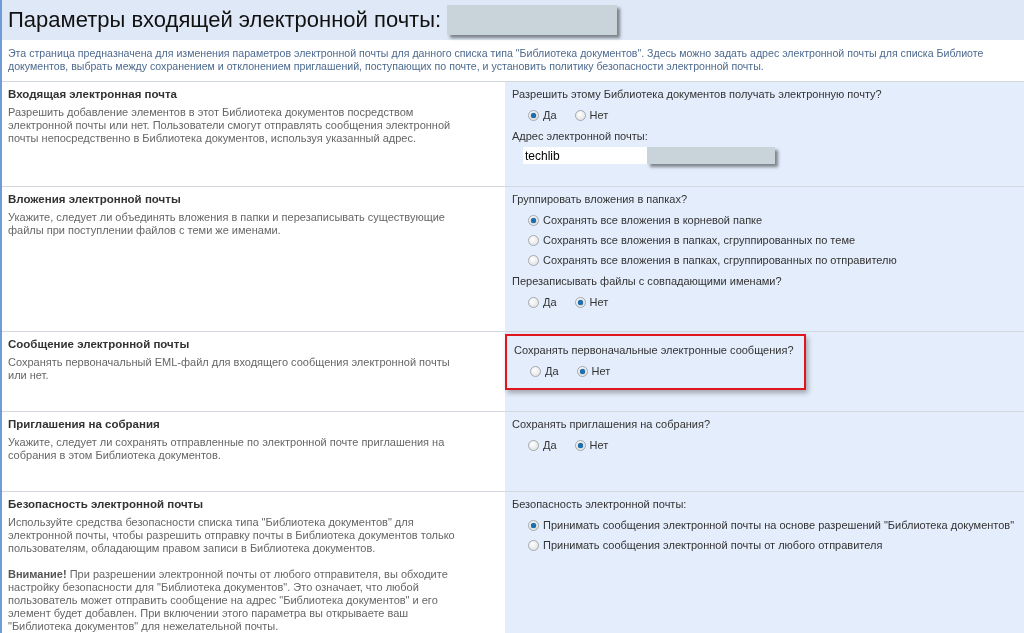 Image resolution: width=1024 pixels, height=633 pixels. Describe the element at coordinates (227, 224) in the screenshot. I see `section-description: Укажите, следует ли объединять вложения в папки и перезаписывать существующие файлы при поступлении файлов с теми же именами.` at that location.